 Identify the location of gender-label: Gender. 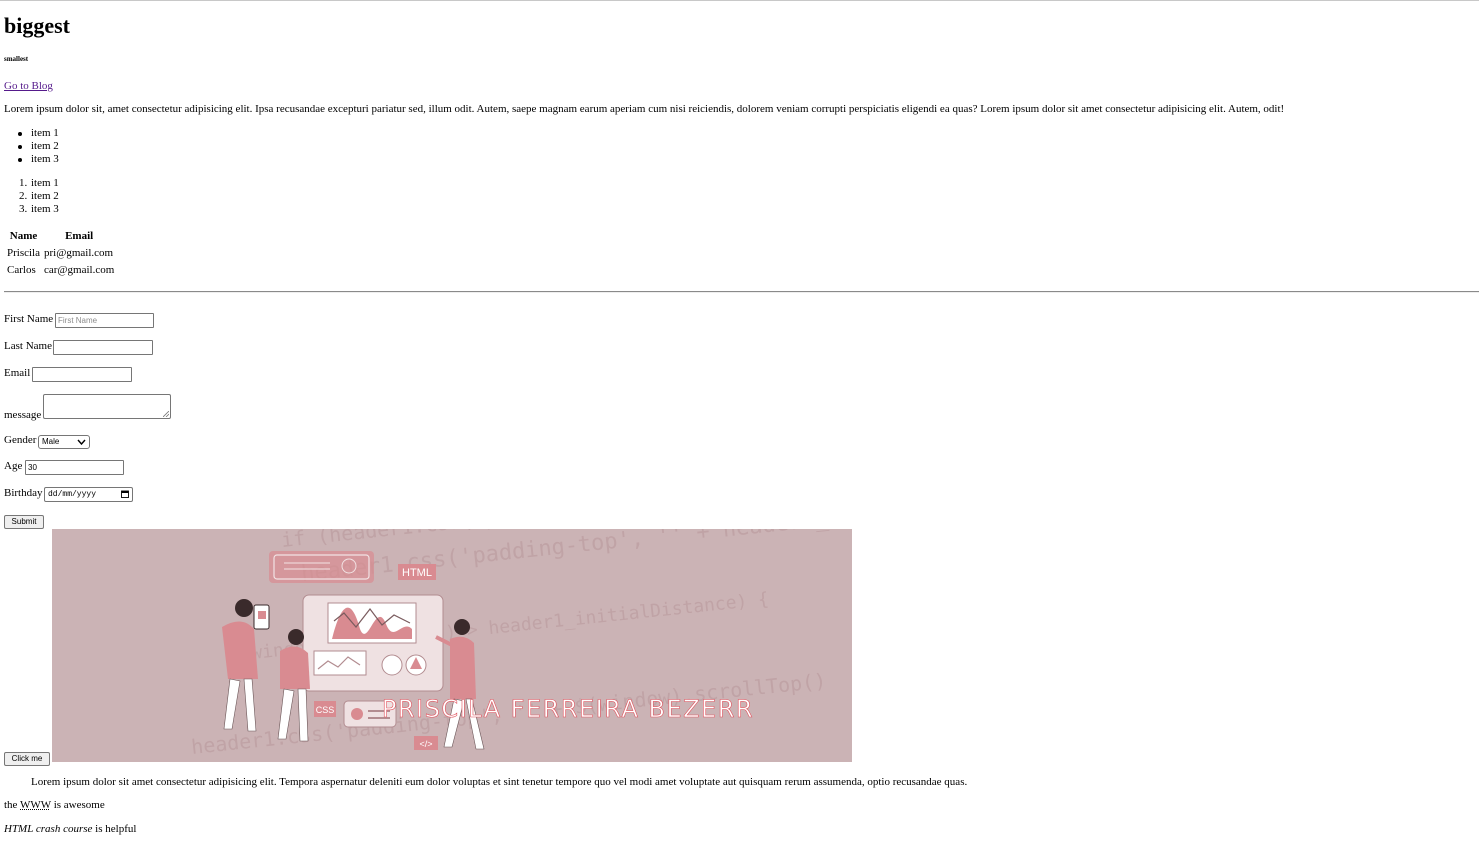
(20, 440).